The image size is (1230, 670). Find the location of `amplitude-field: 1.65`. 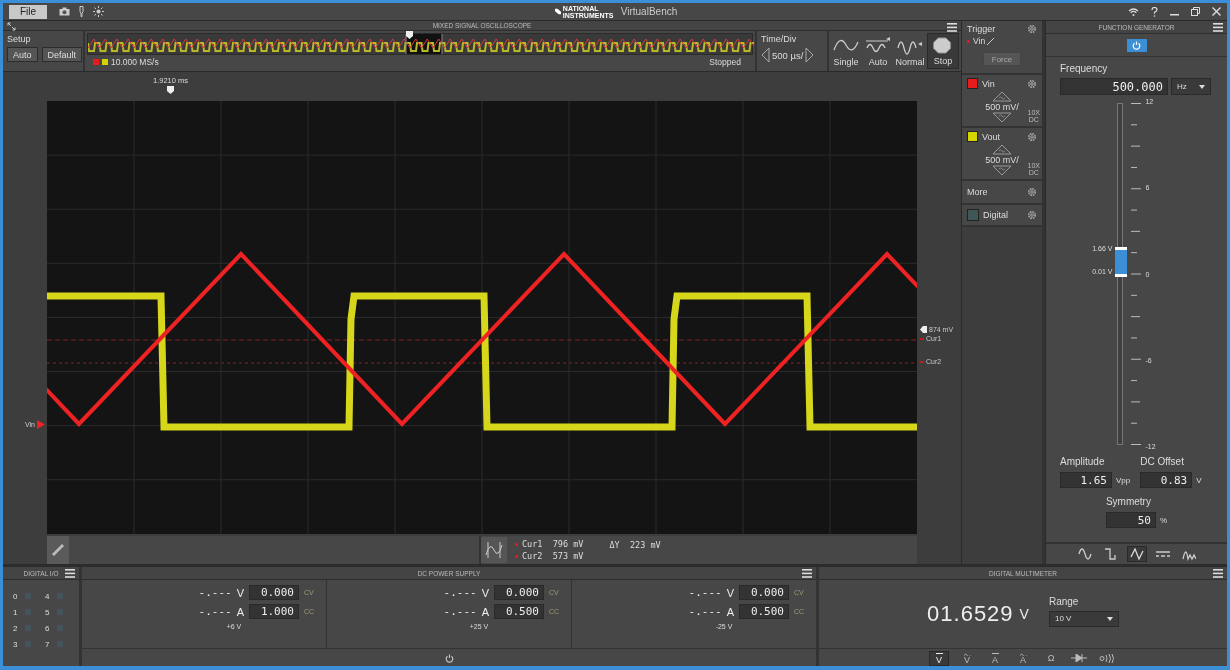

amplitude-field: 1.65 is located at coordinates (1086, 480).